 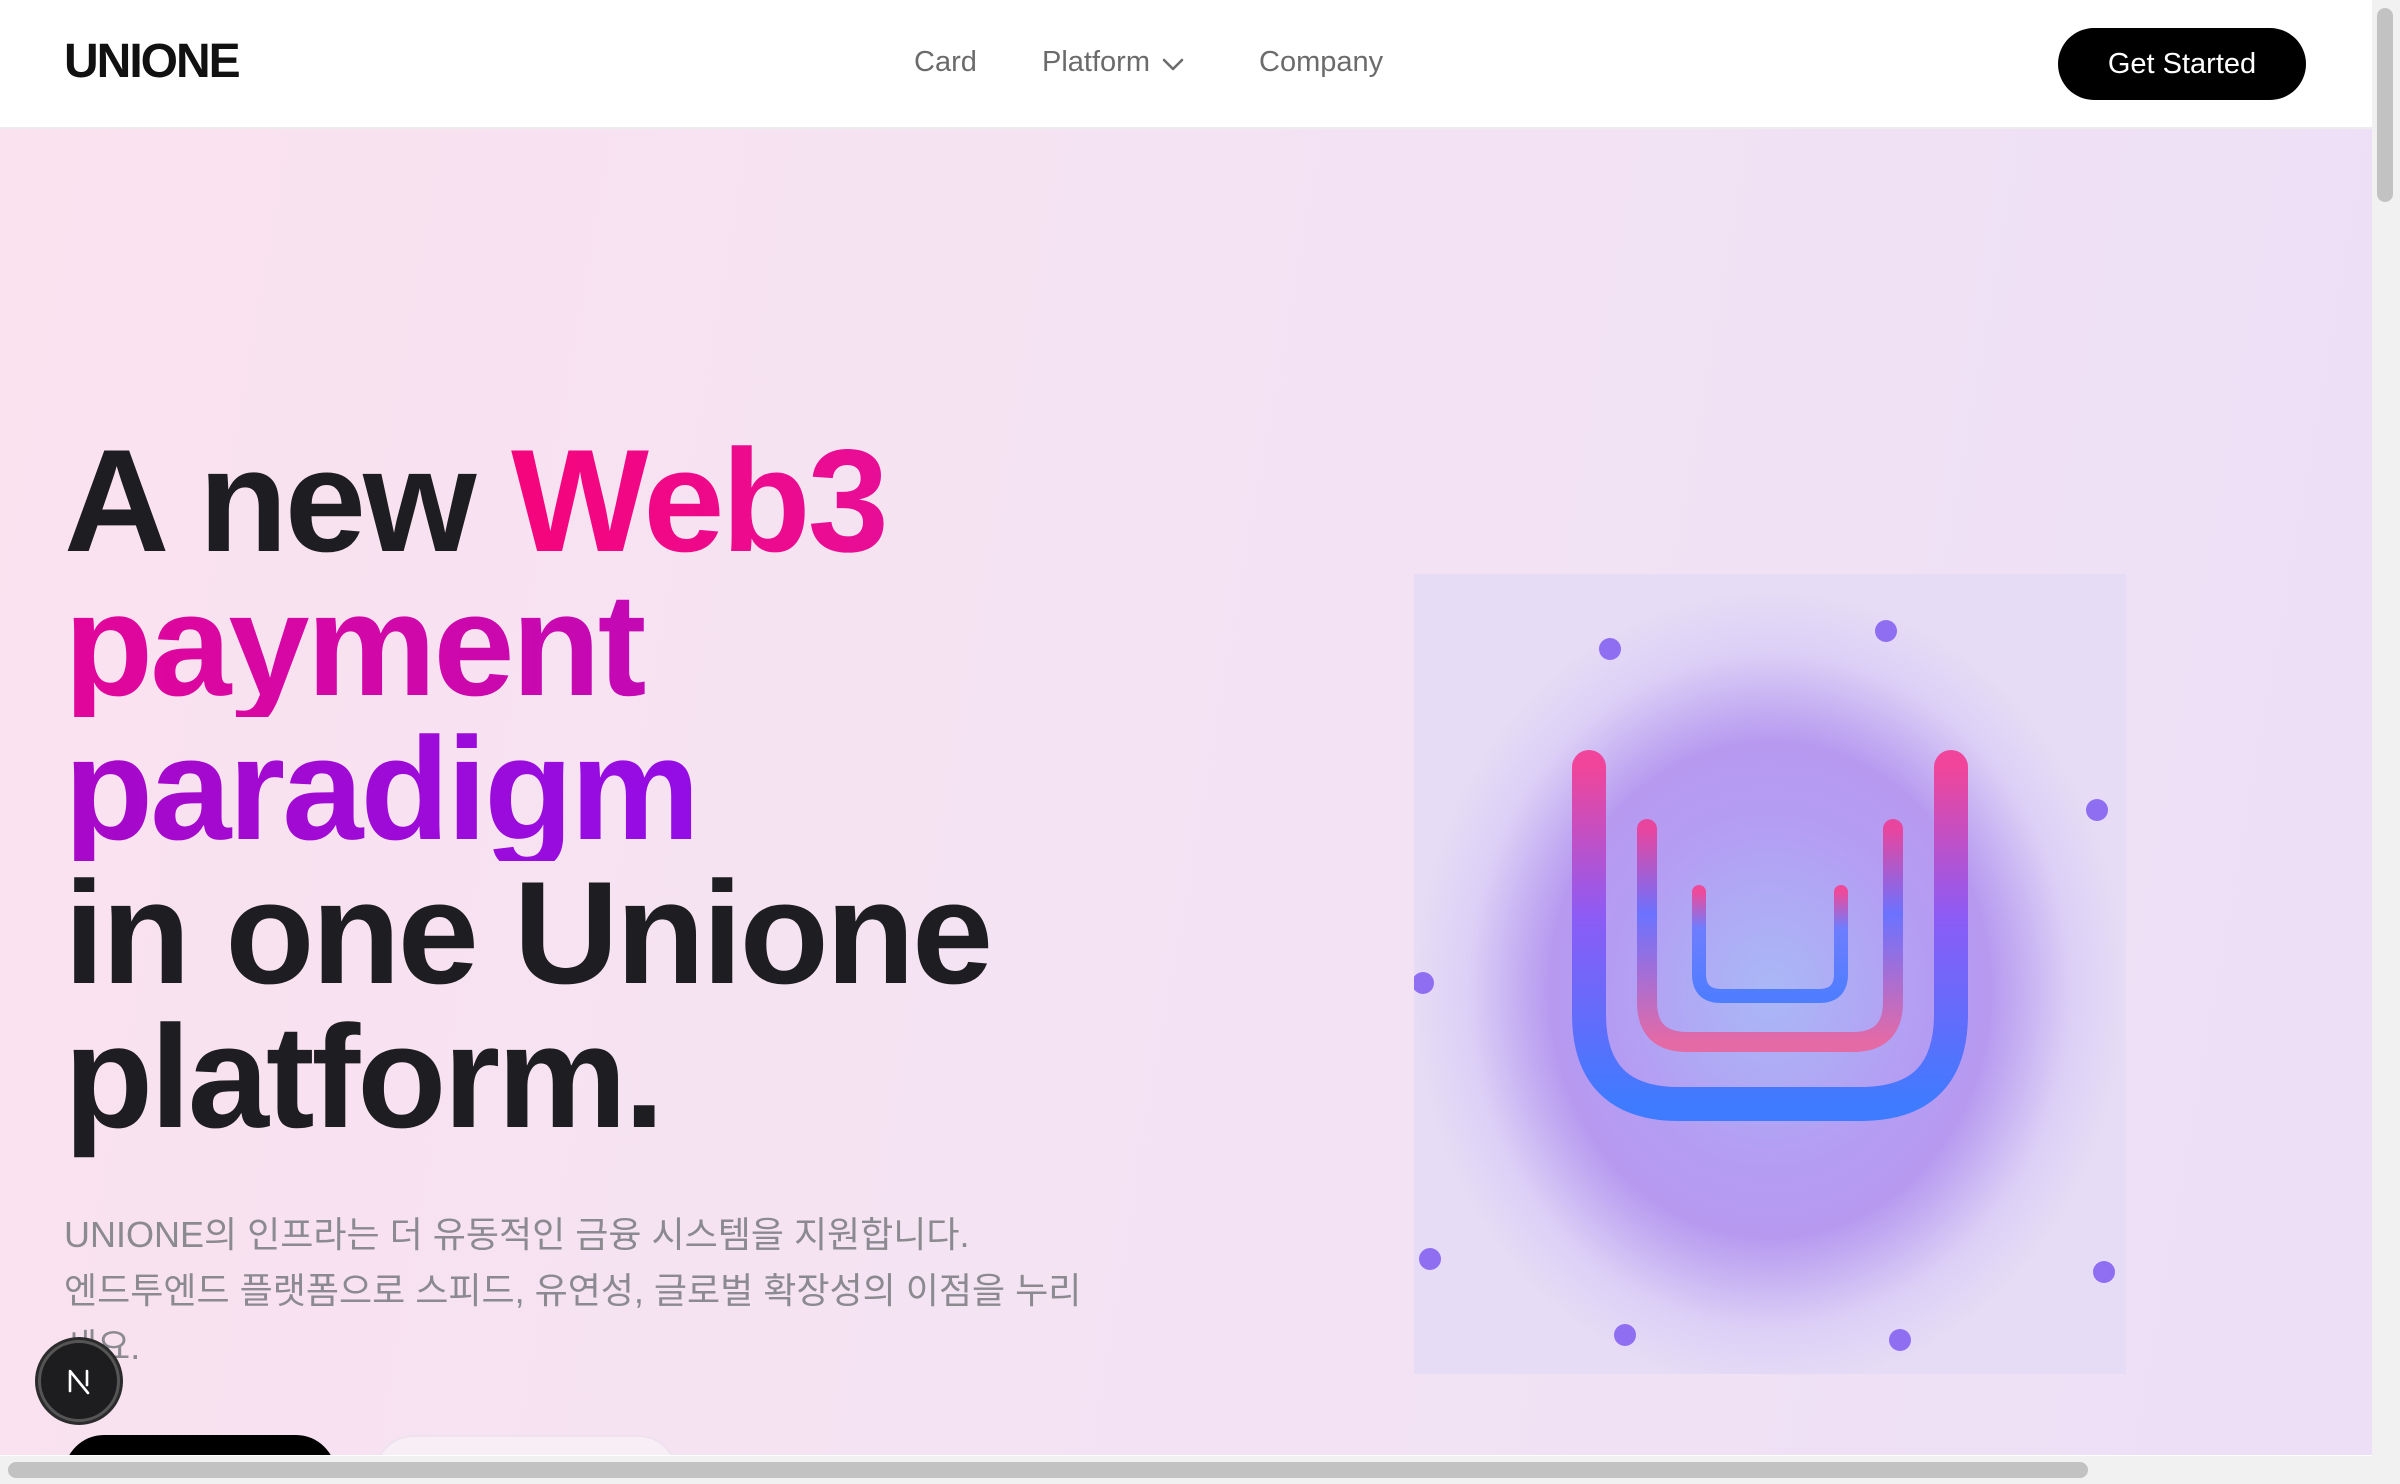 What do you see at coordinates (1048, 1470) in the screenshot?
I see `horizontal-scrollbar-thumb` at bounding box center [1048, 1470].